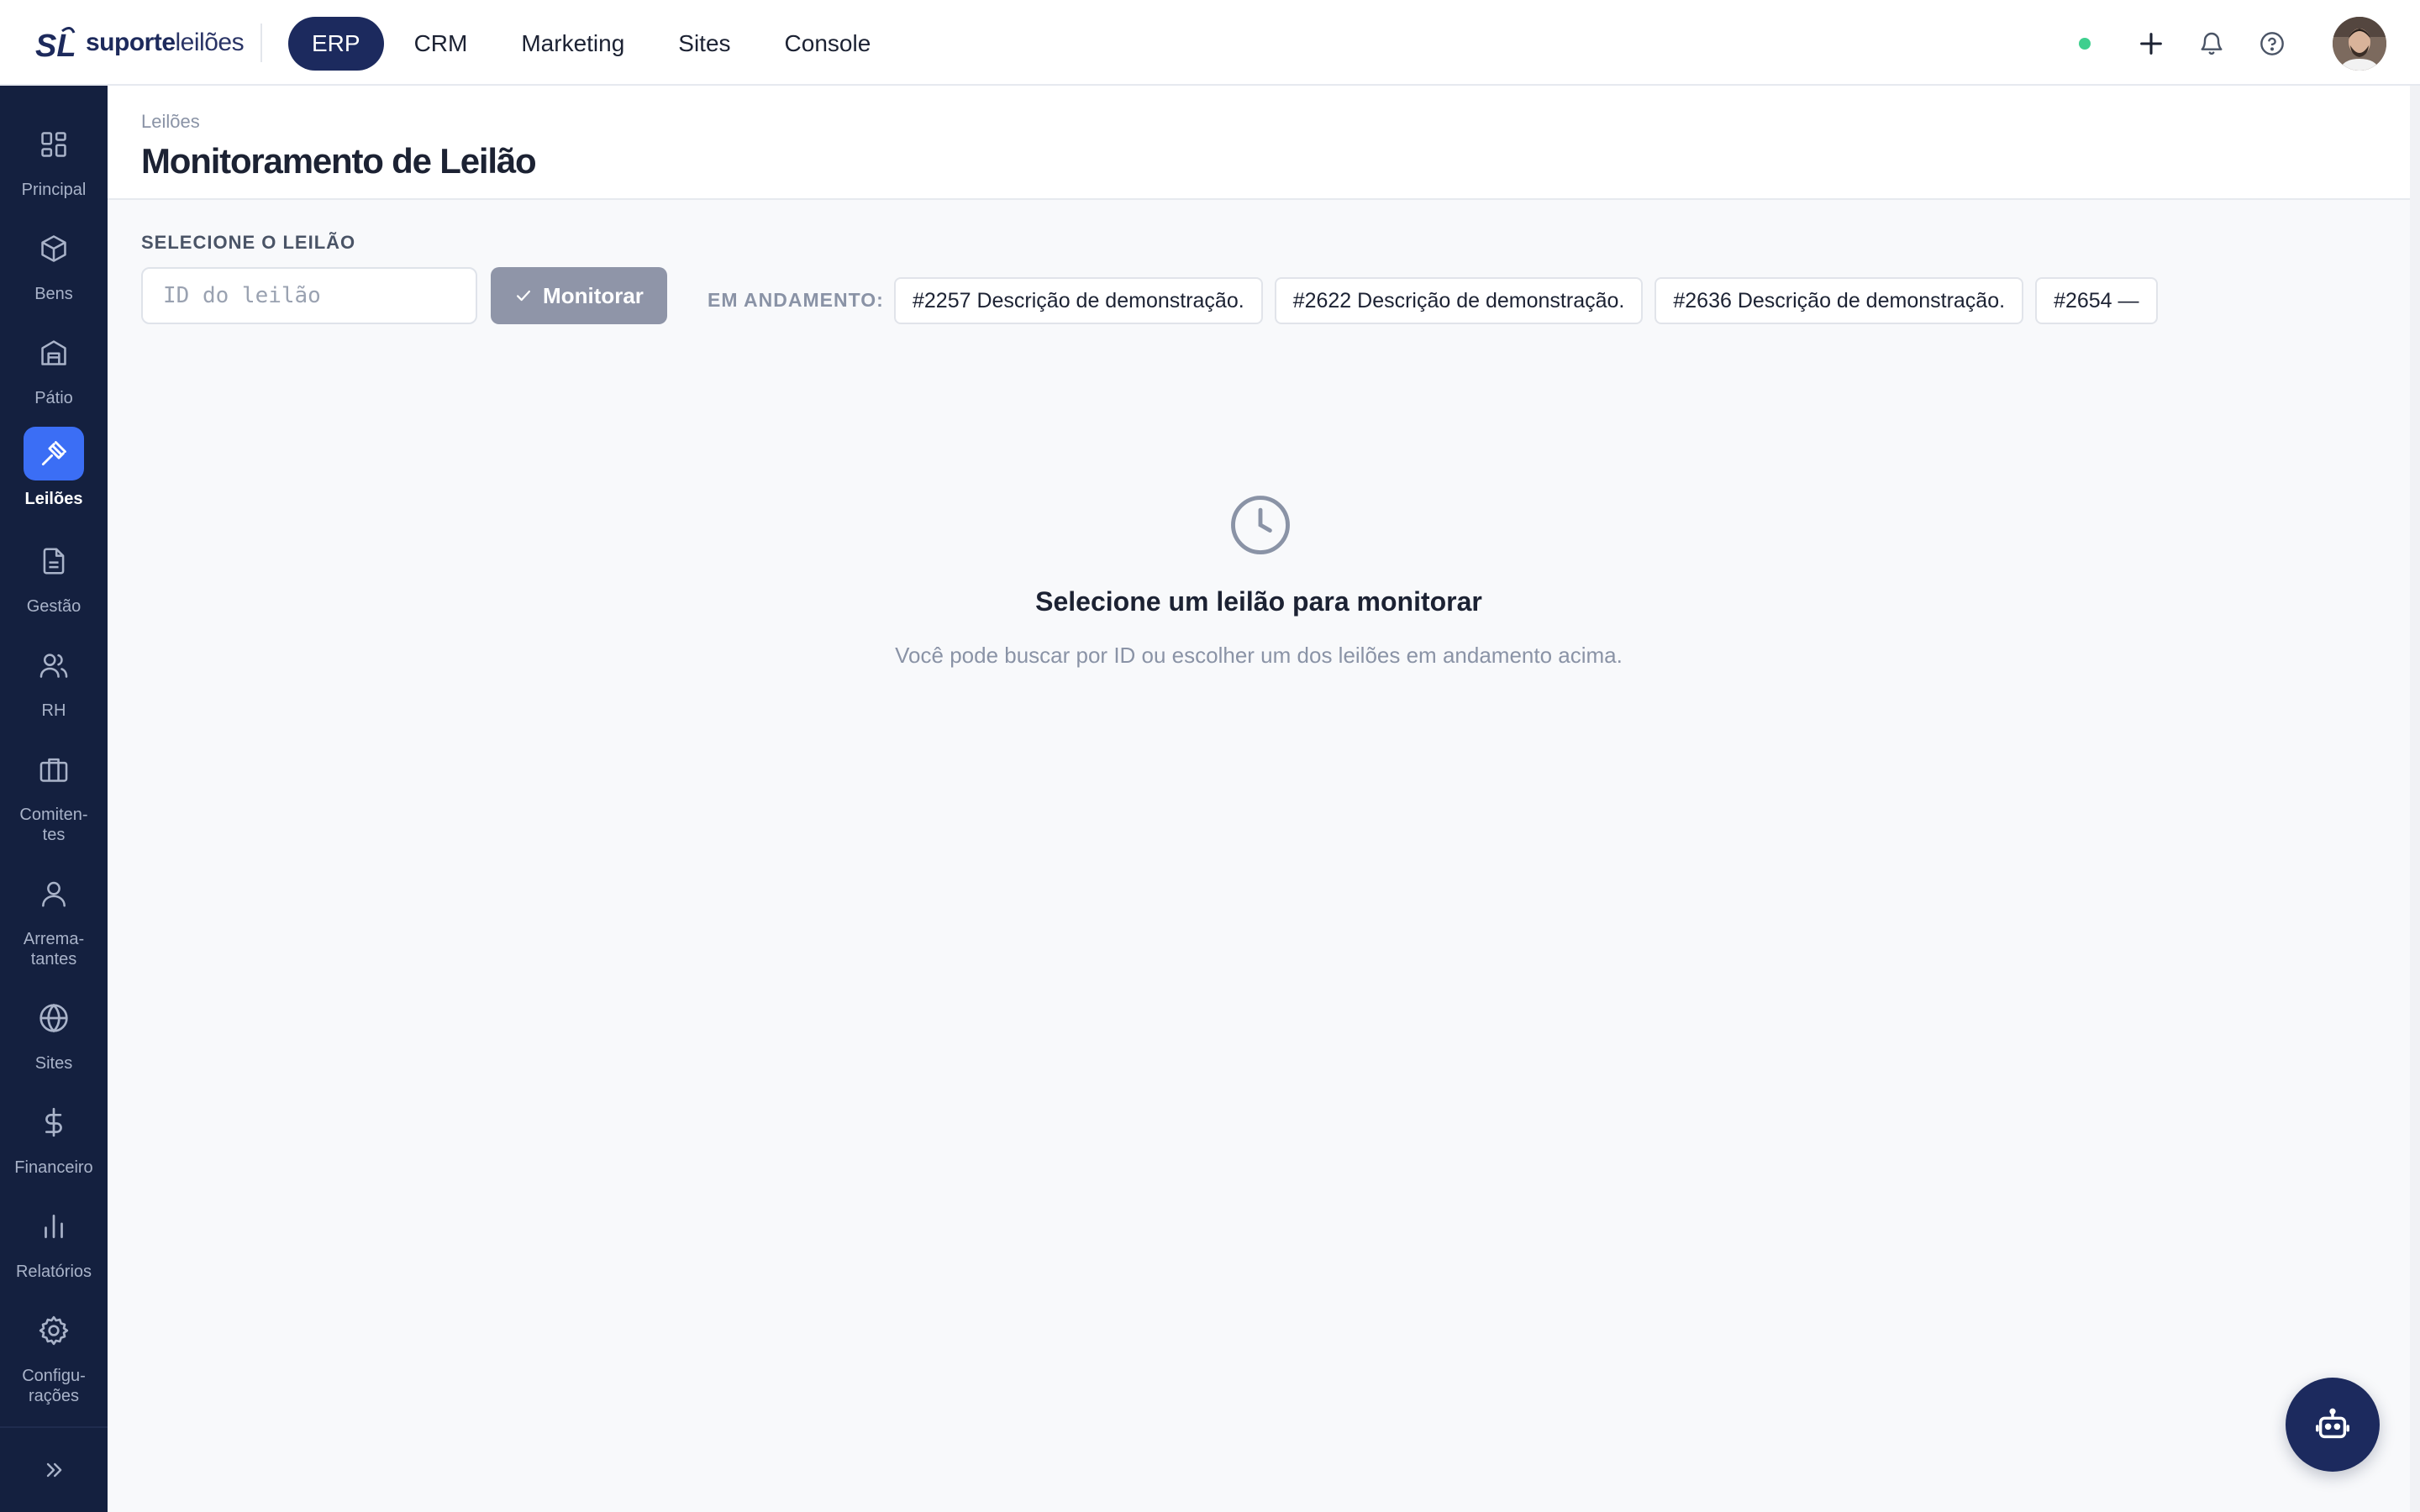 The image size is (2420, 1512). Describe the element at coordinates (54, 1386) in the screenshot. I see `sidebar-item-label: Configu- rações` at that location.